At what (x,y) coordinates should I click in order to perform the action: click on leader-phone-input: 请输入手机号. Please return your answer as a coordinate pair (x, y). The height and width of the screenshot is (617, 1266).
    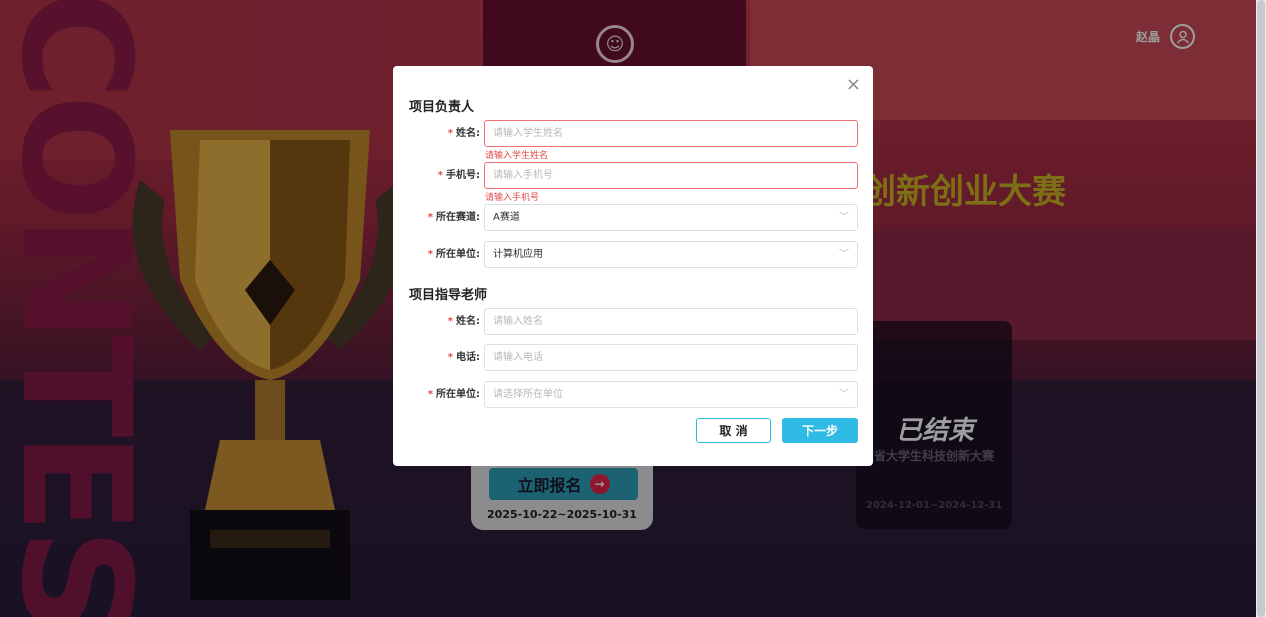
    Looking at the image, I should click on (671, 175).